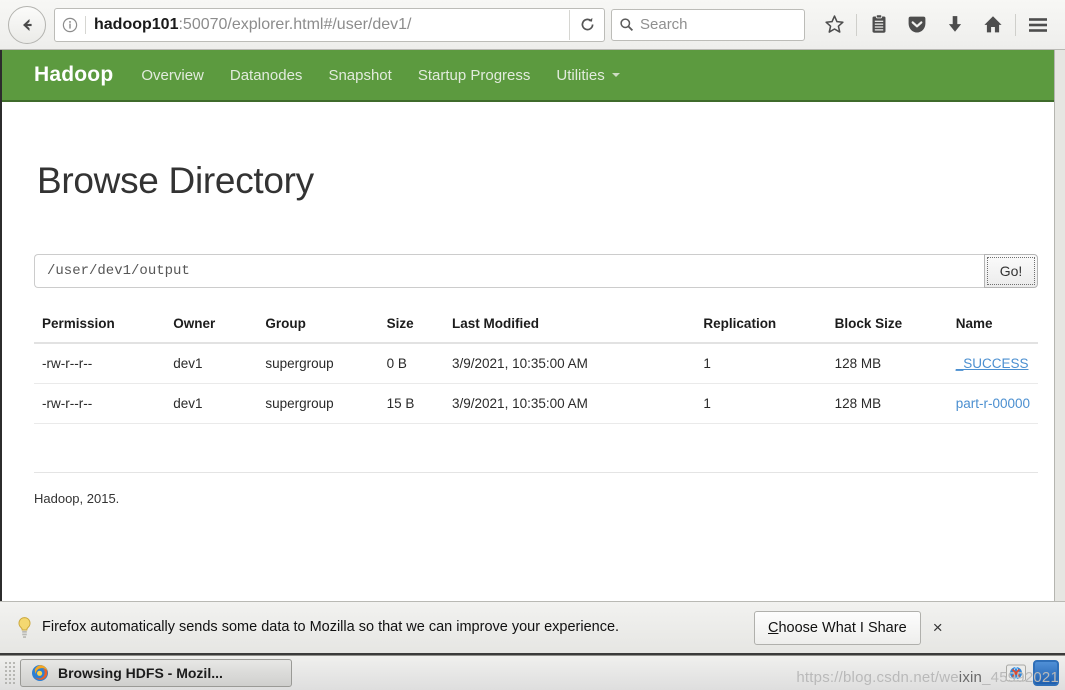  I want to click on column-header-replication: Replication, so click(761, 330).